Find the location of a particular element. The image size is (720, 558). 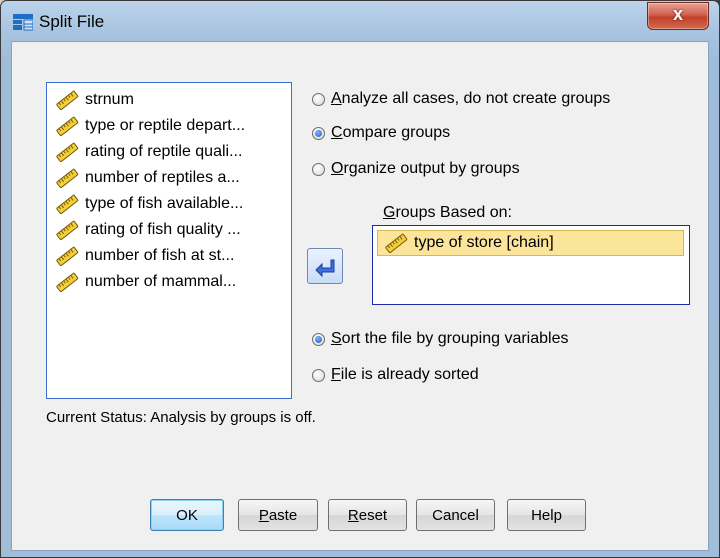

groups-based-on-label: Groups Based on: is located at coordinates (447, 212).